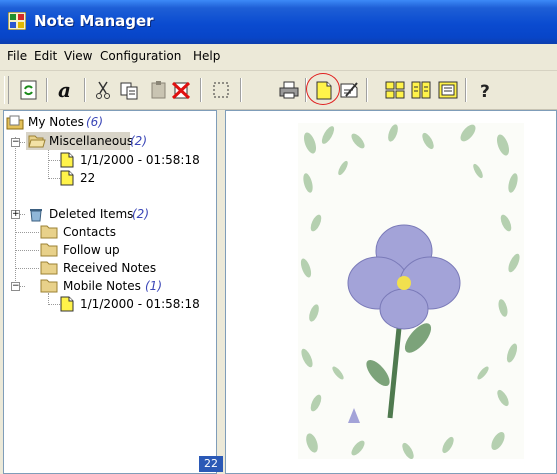  What do you see at coordinates (45, 56) in the screenshot?
I see `menu-edit: Edit` at bounding box center [45, 56].